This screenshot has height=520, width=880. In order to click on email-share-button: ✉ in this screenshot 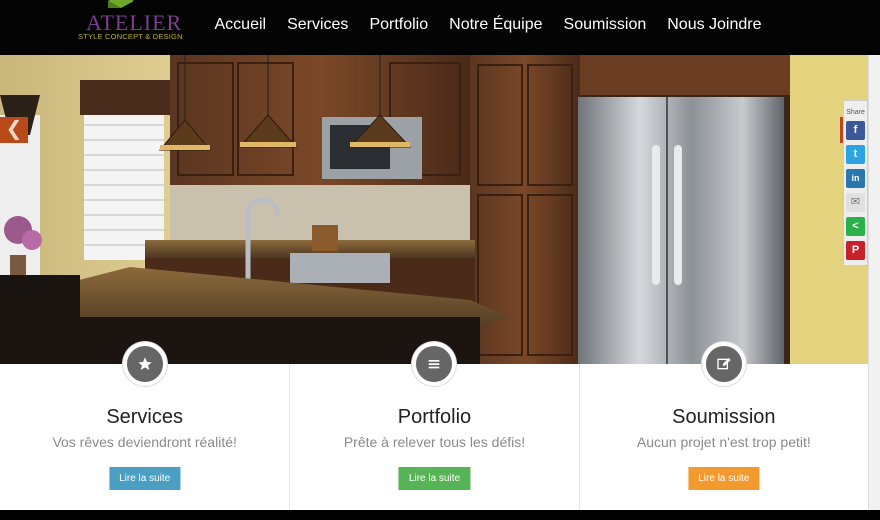, I will do `click(855, 202)`.